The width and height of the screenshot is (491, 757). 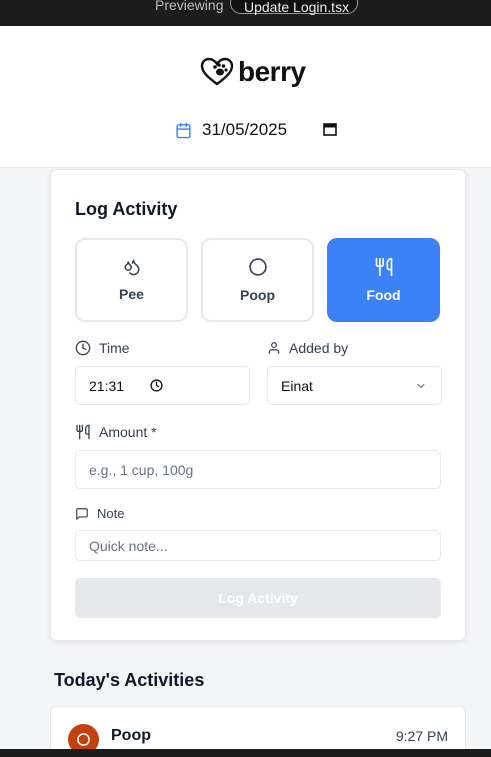 What do you see at coordinates (245, 129) in the screenshot?
I see `date-value: 31/05/2025` at bounding box center [245, 129].